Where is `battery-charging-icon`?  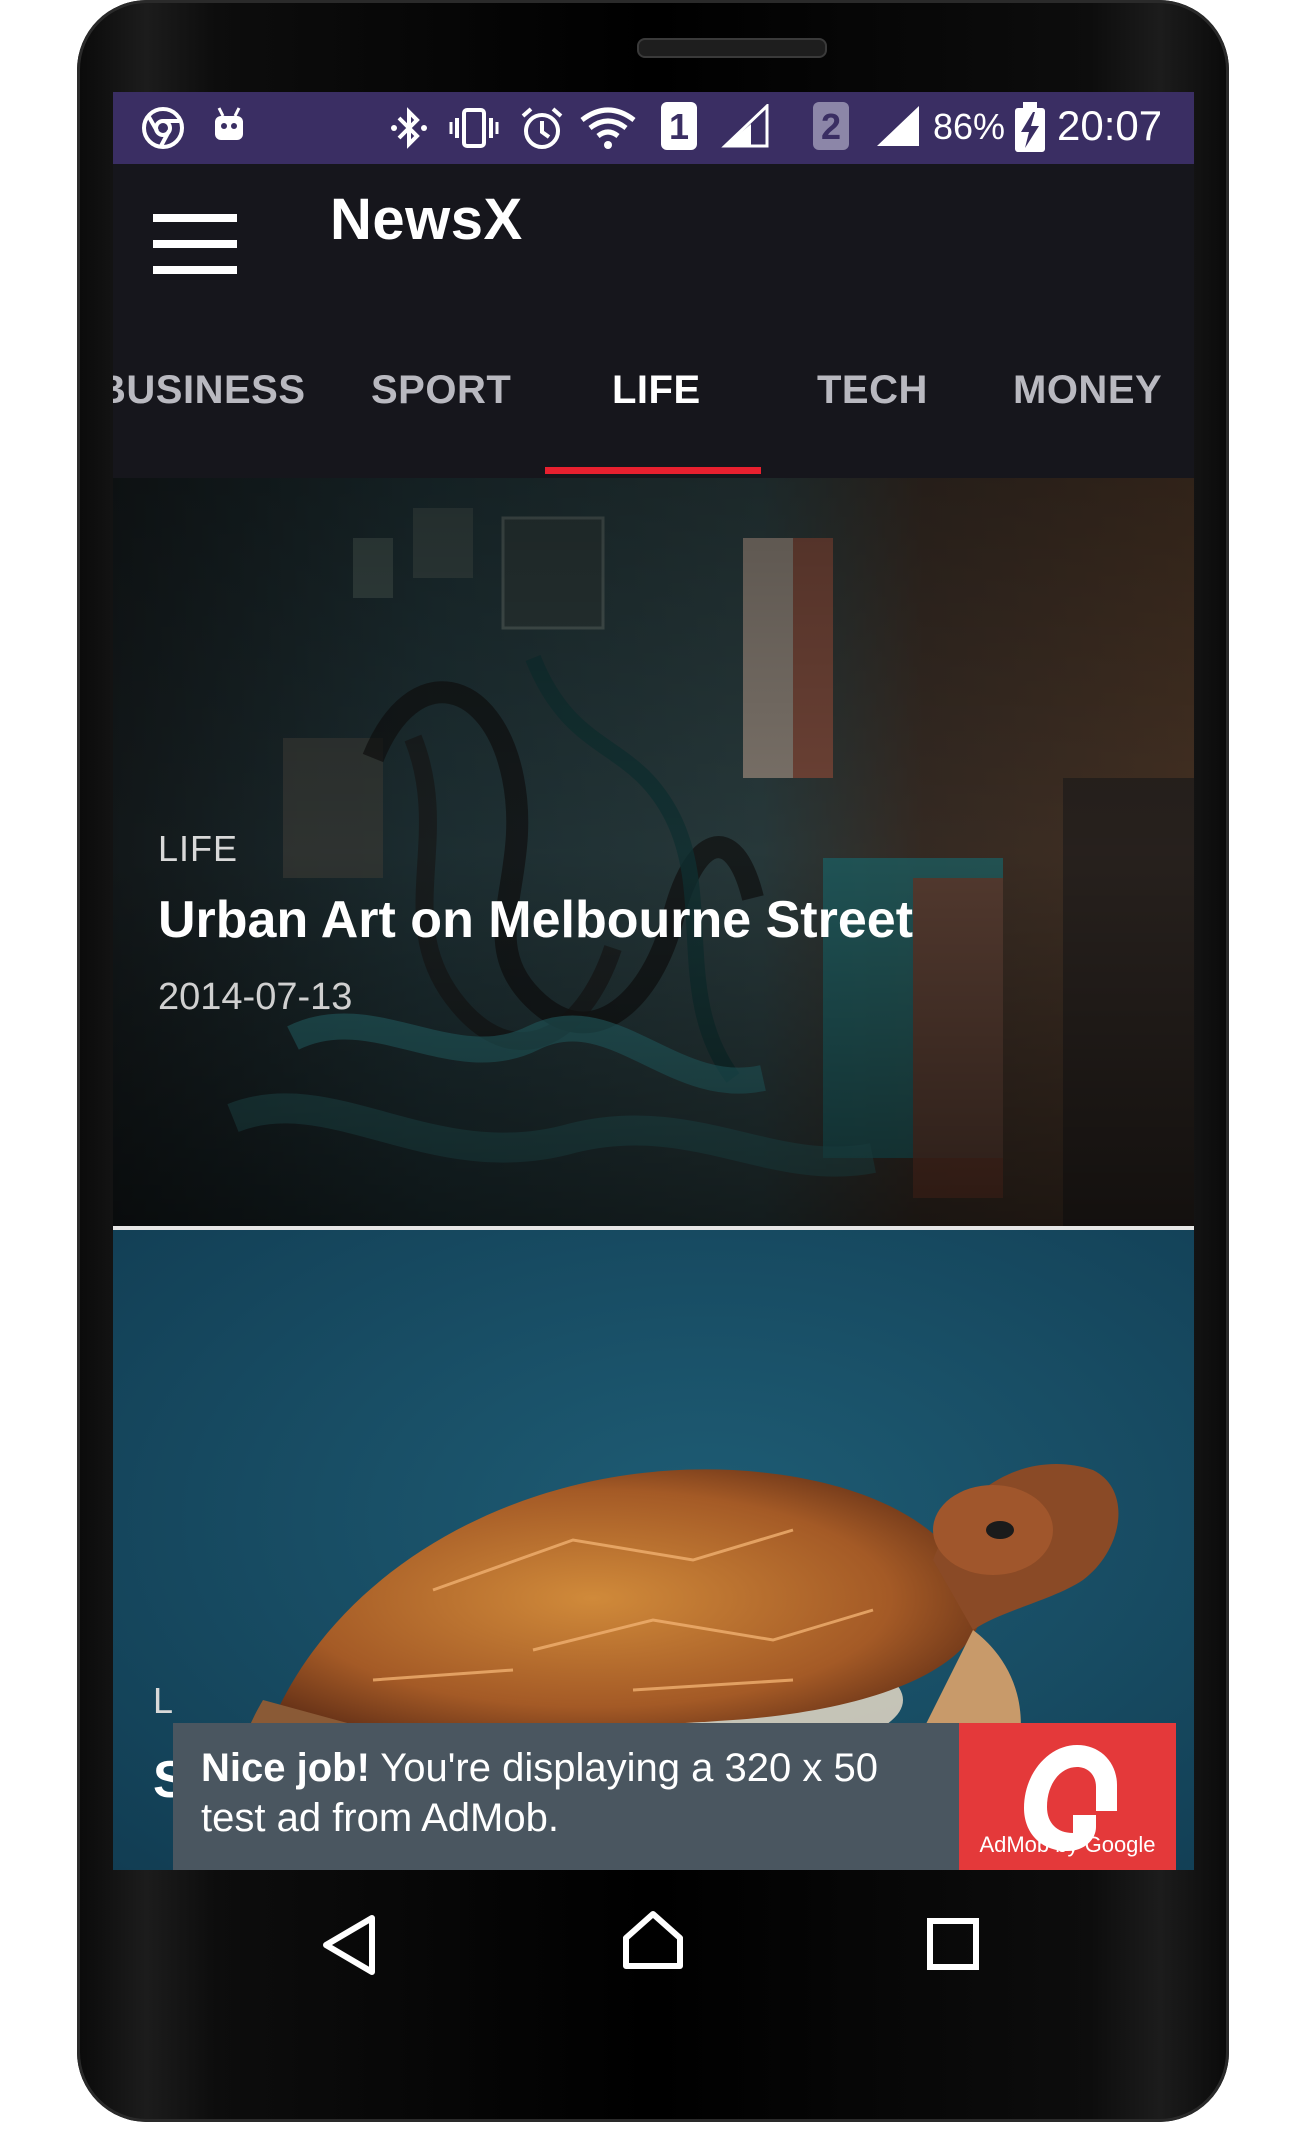
battery-charging-icon is located at coordinates (1030, 127).